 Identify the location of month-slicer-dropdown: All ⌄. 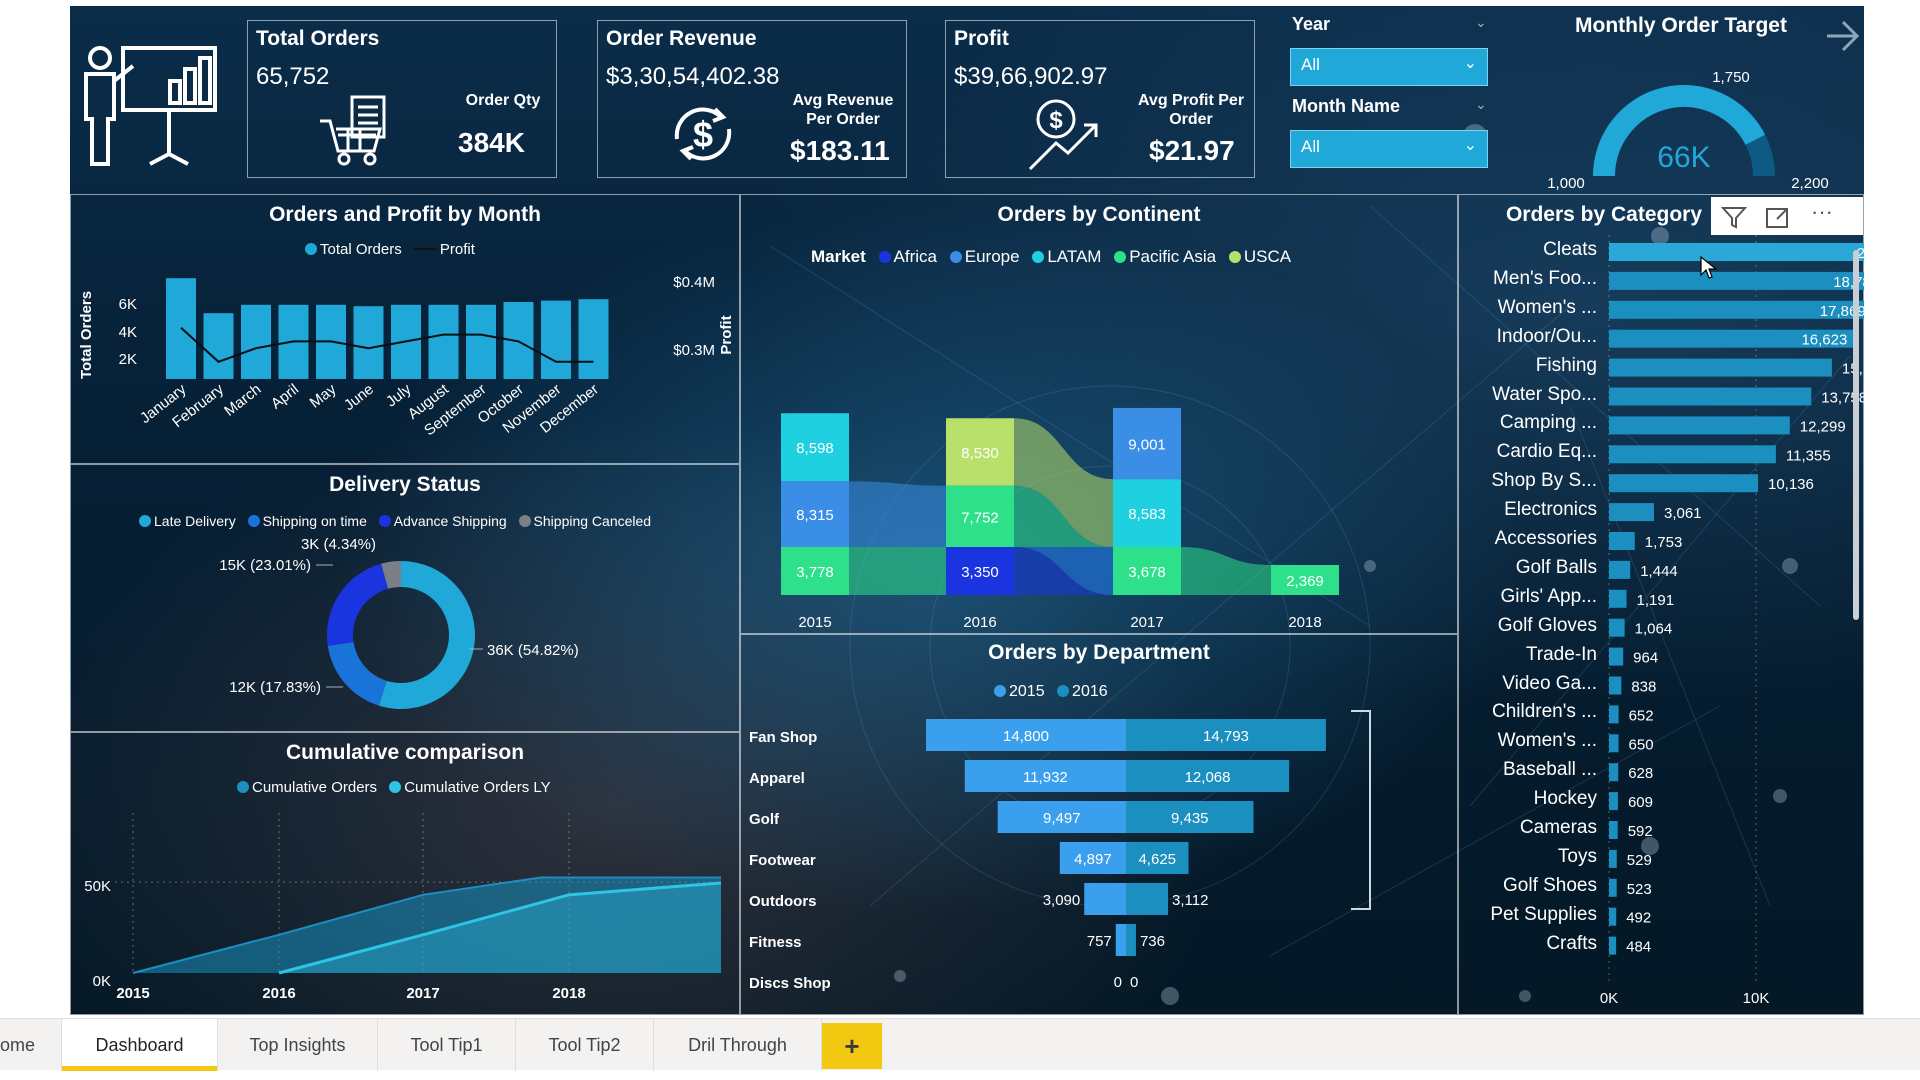
(1389, 149).